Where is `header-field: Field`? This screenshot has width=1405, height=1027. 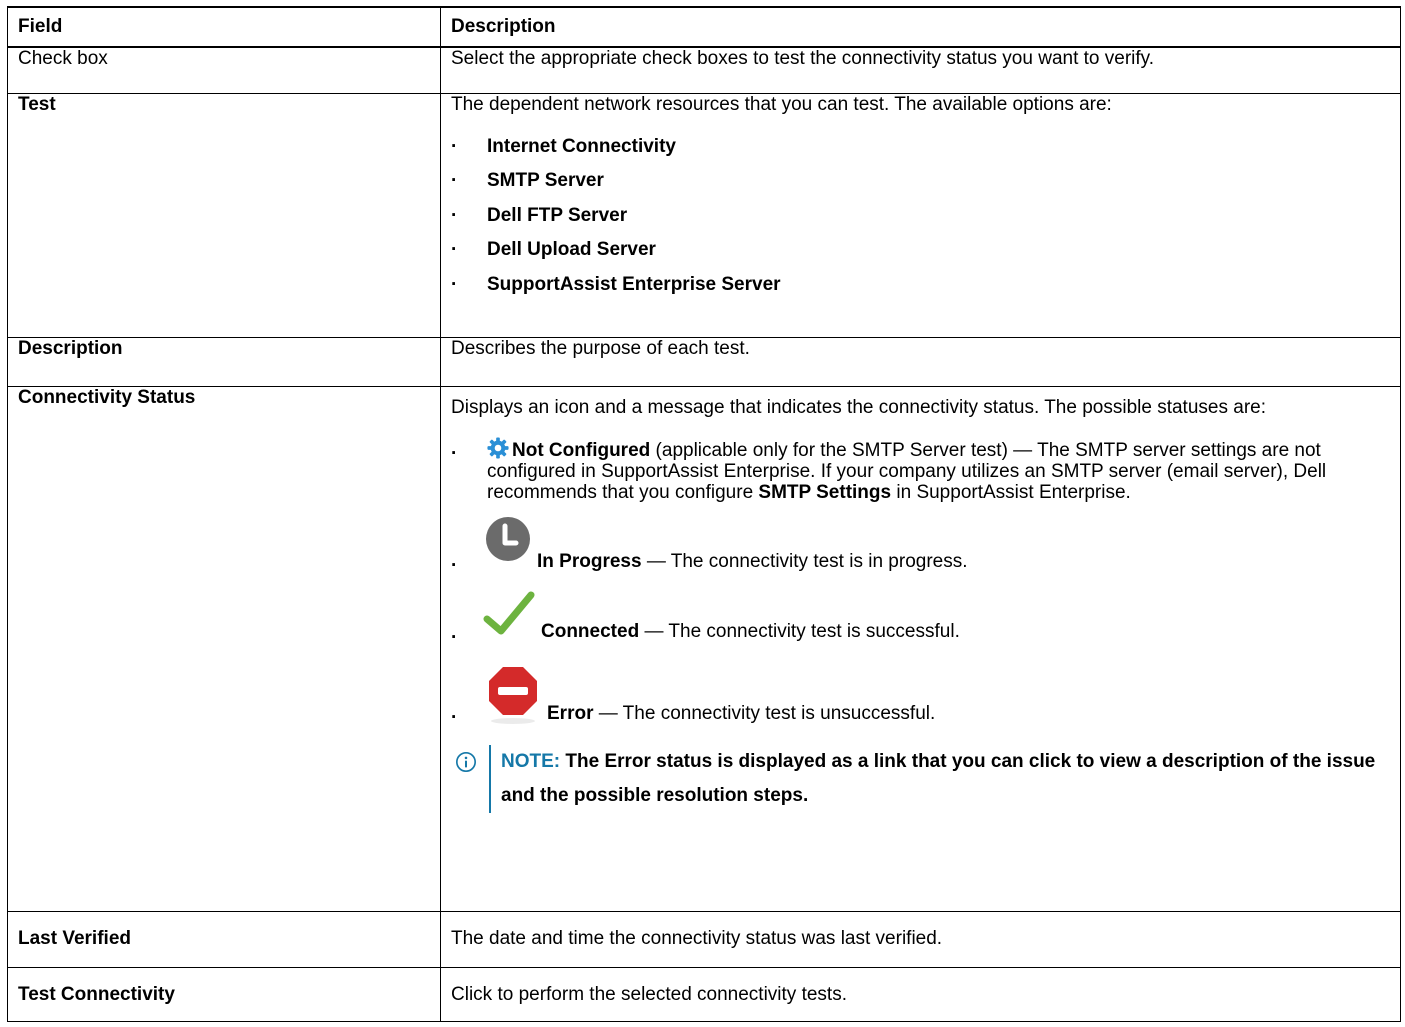 header-field: Field is located at coordinates (224, 27).